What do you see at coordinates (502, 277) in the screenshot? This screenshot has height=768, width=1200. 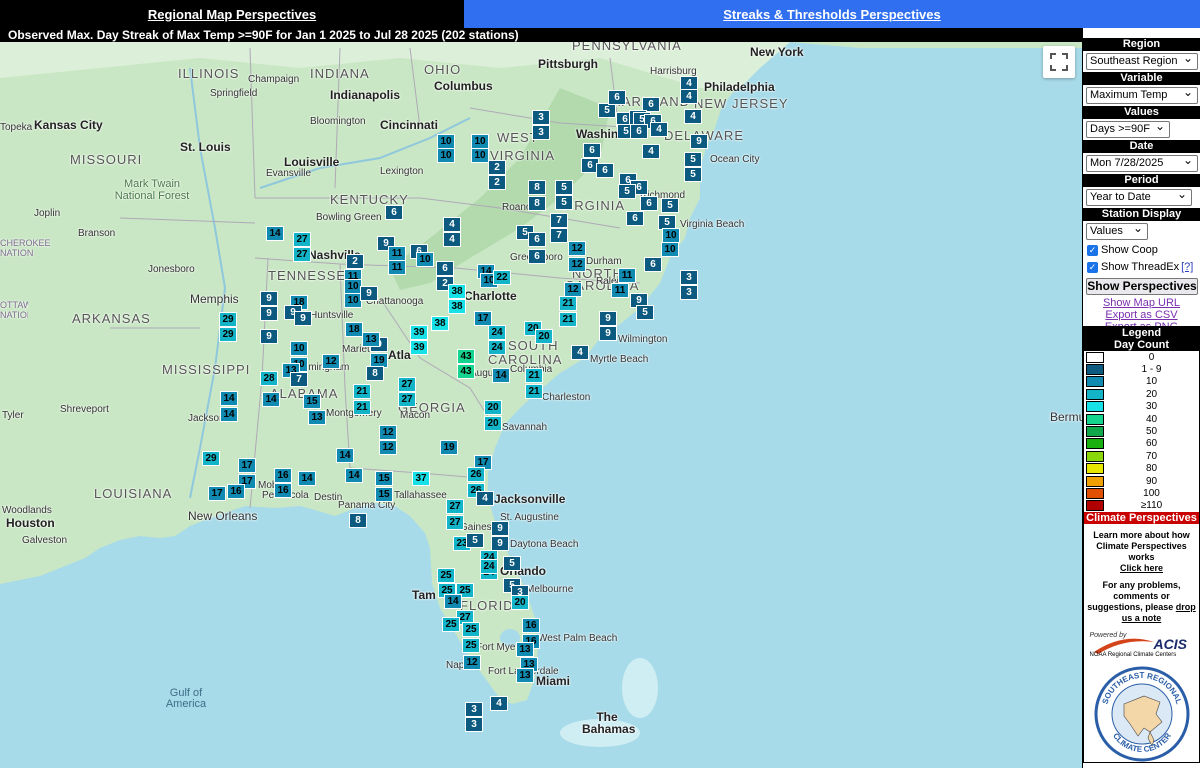 I see `station-marker: 22` at bounding box center [502, 277].